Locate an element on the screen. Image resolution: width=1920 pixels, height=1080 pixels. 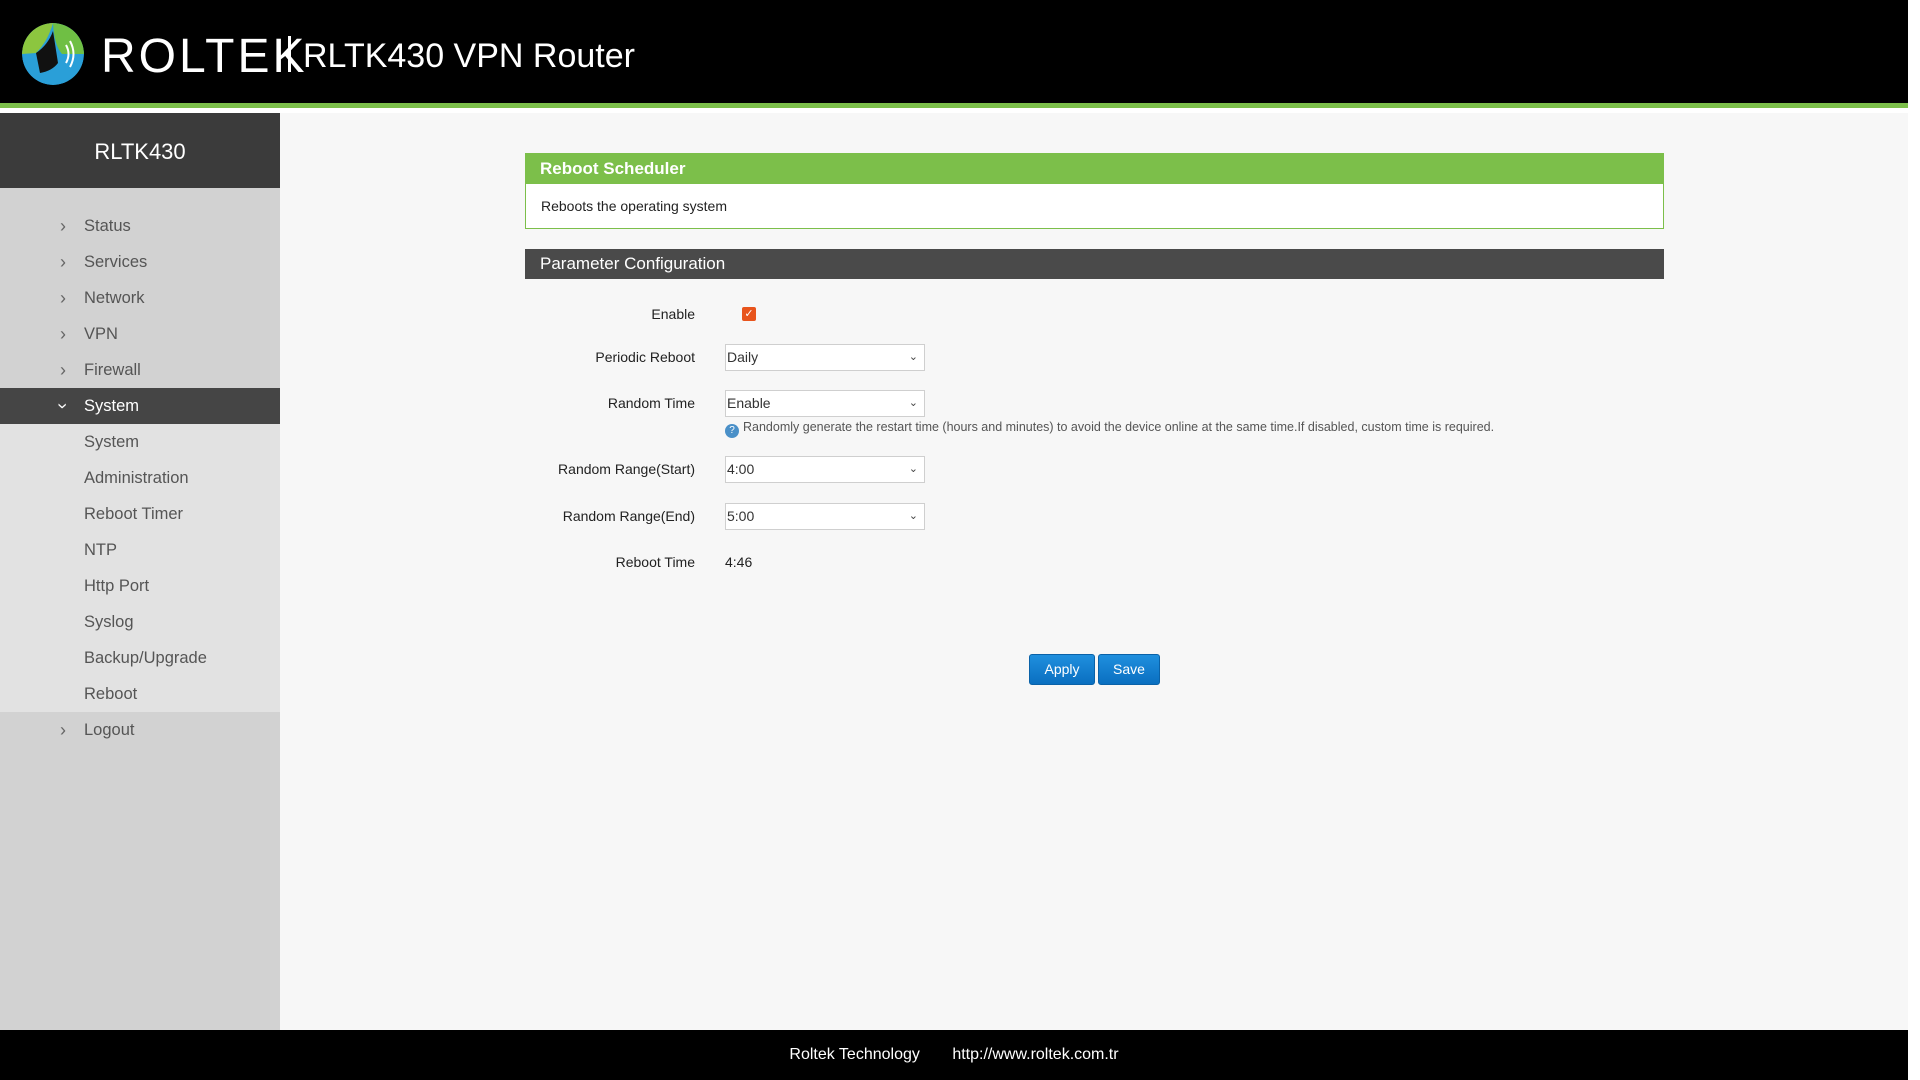
apply-button: Apply is located at coordinates (1062, 669).